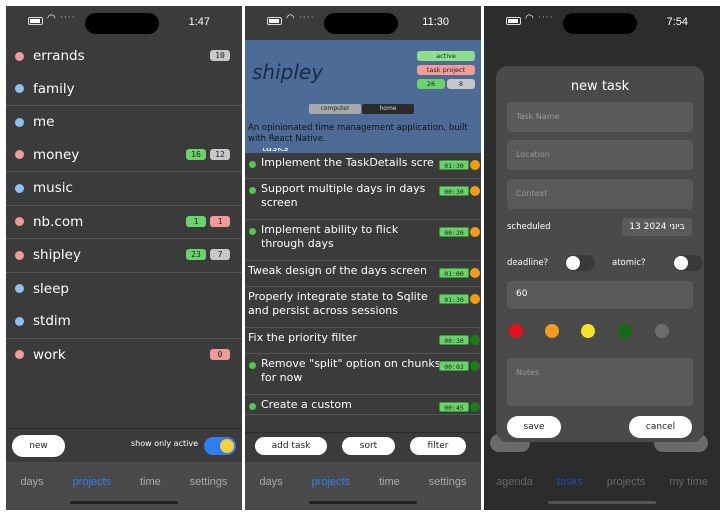 The height and width of the screenshot is (515, 721). What do you see at coordinates (124, 355) in the screenshot?
I see `project-row: work 0` at bounding box center [124, 355].